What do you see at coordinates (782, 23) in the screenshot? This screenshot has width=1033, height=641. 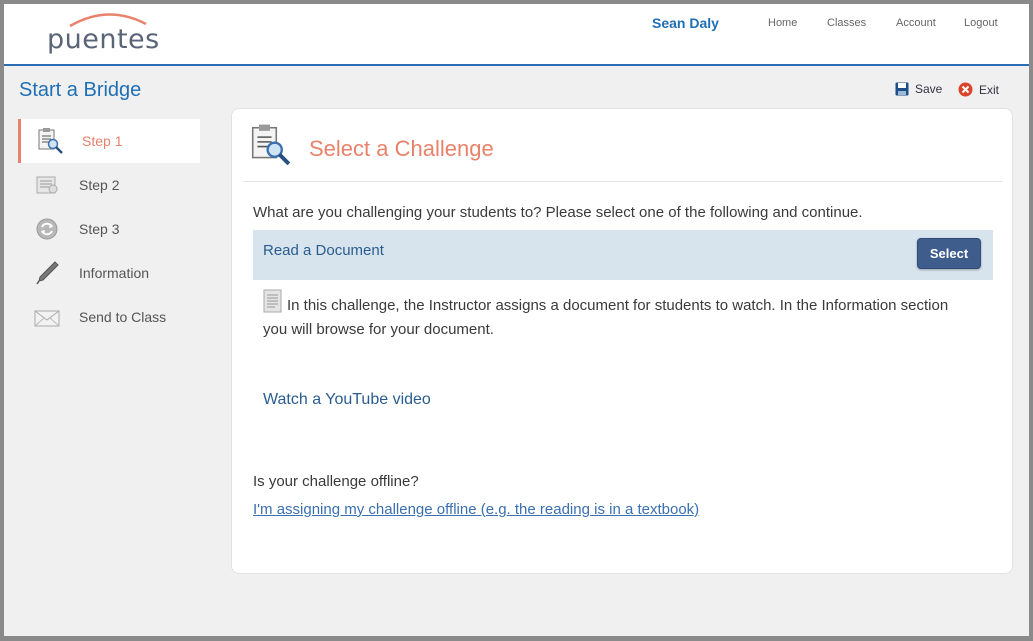 I see `nav-home: Home` at bounding box center [782, 23].